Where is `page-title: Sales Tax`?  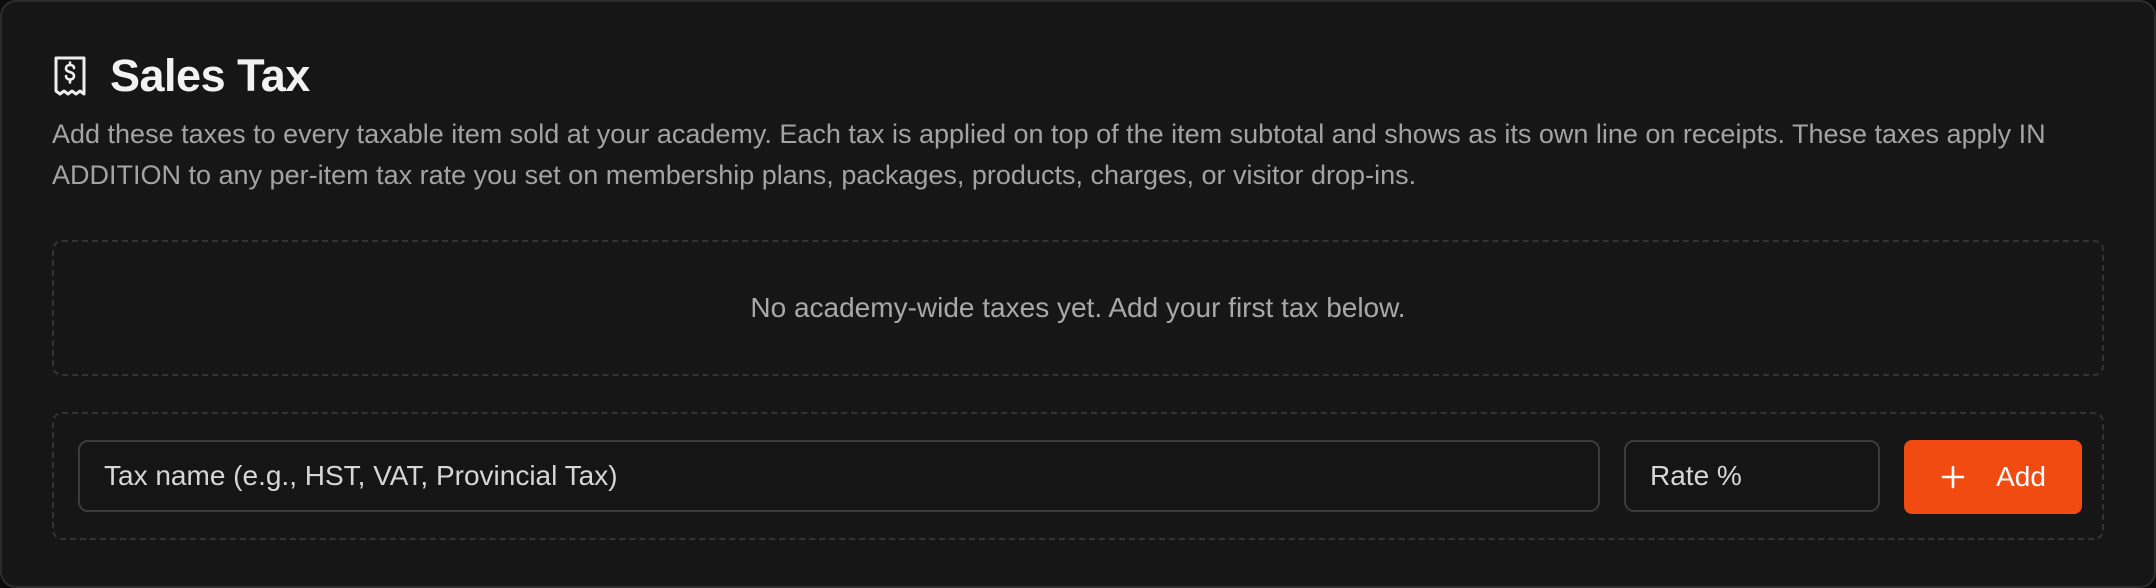
page-title: Sales Tax is located at coordinates (210, 75).